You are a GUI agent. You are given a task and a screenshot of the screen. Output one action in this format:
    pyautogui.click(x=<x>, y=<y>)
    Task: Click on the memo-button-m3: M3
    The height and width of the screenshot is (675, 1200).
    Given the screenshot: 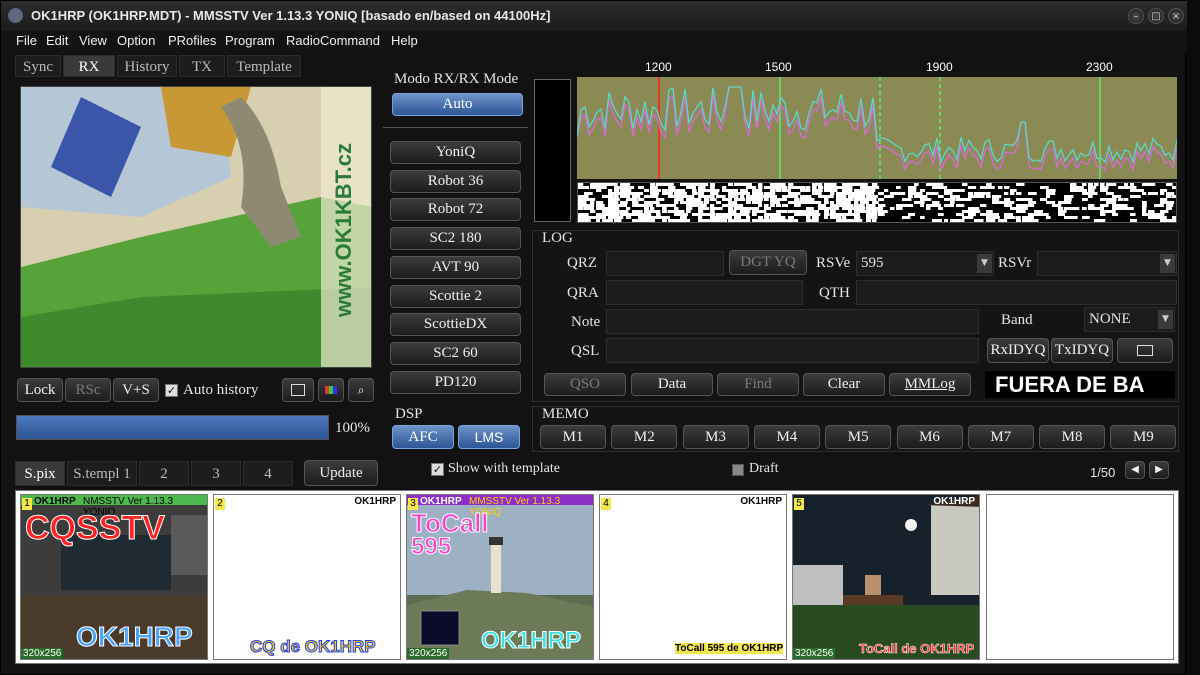 What is the action you would take?
    pyautogui.click(x=715, y=437)
    